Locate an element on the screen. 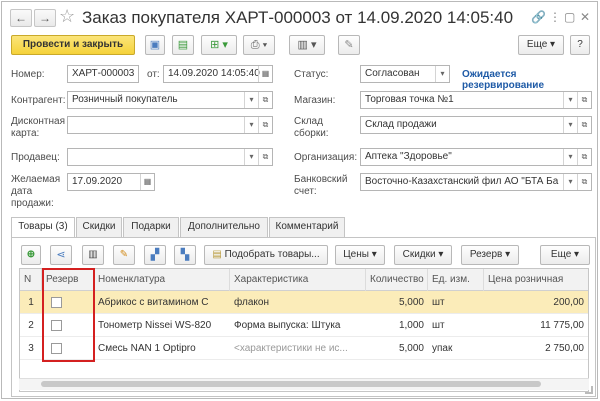  reserve-button: Резерв ▾ is located at coordinates (490, 255).